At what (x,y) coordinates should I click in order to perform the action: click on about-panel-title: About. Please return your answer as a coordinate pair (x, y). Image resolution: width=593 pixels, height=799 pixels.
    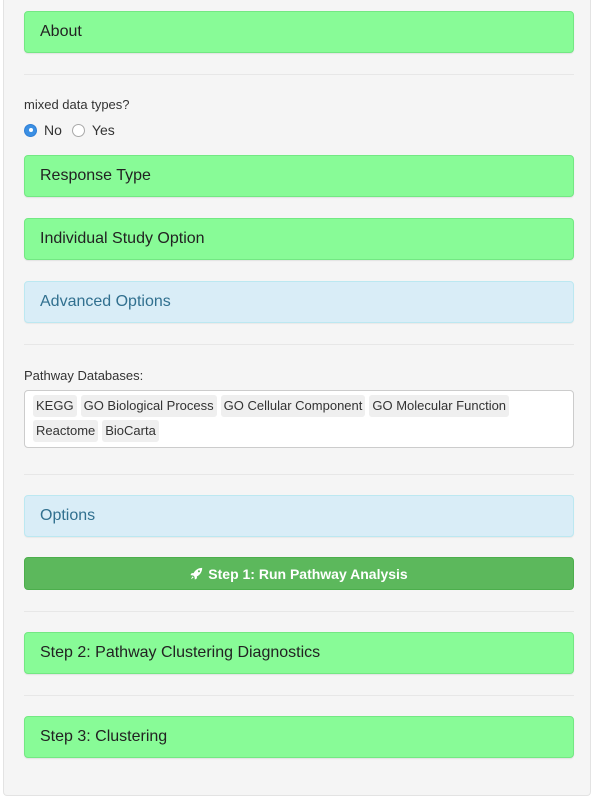
    Looking at the image, I should click on (61, 31).